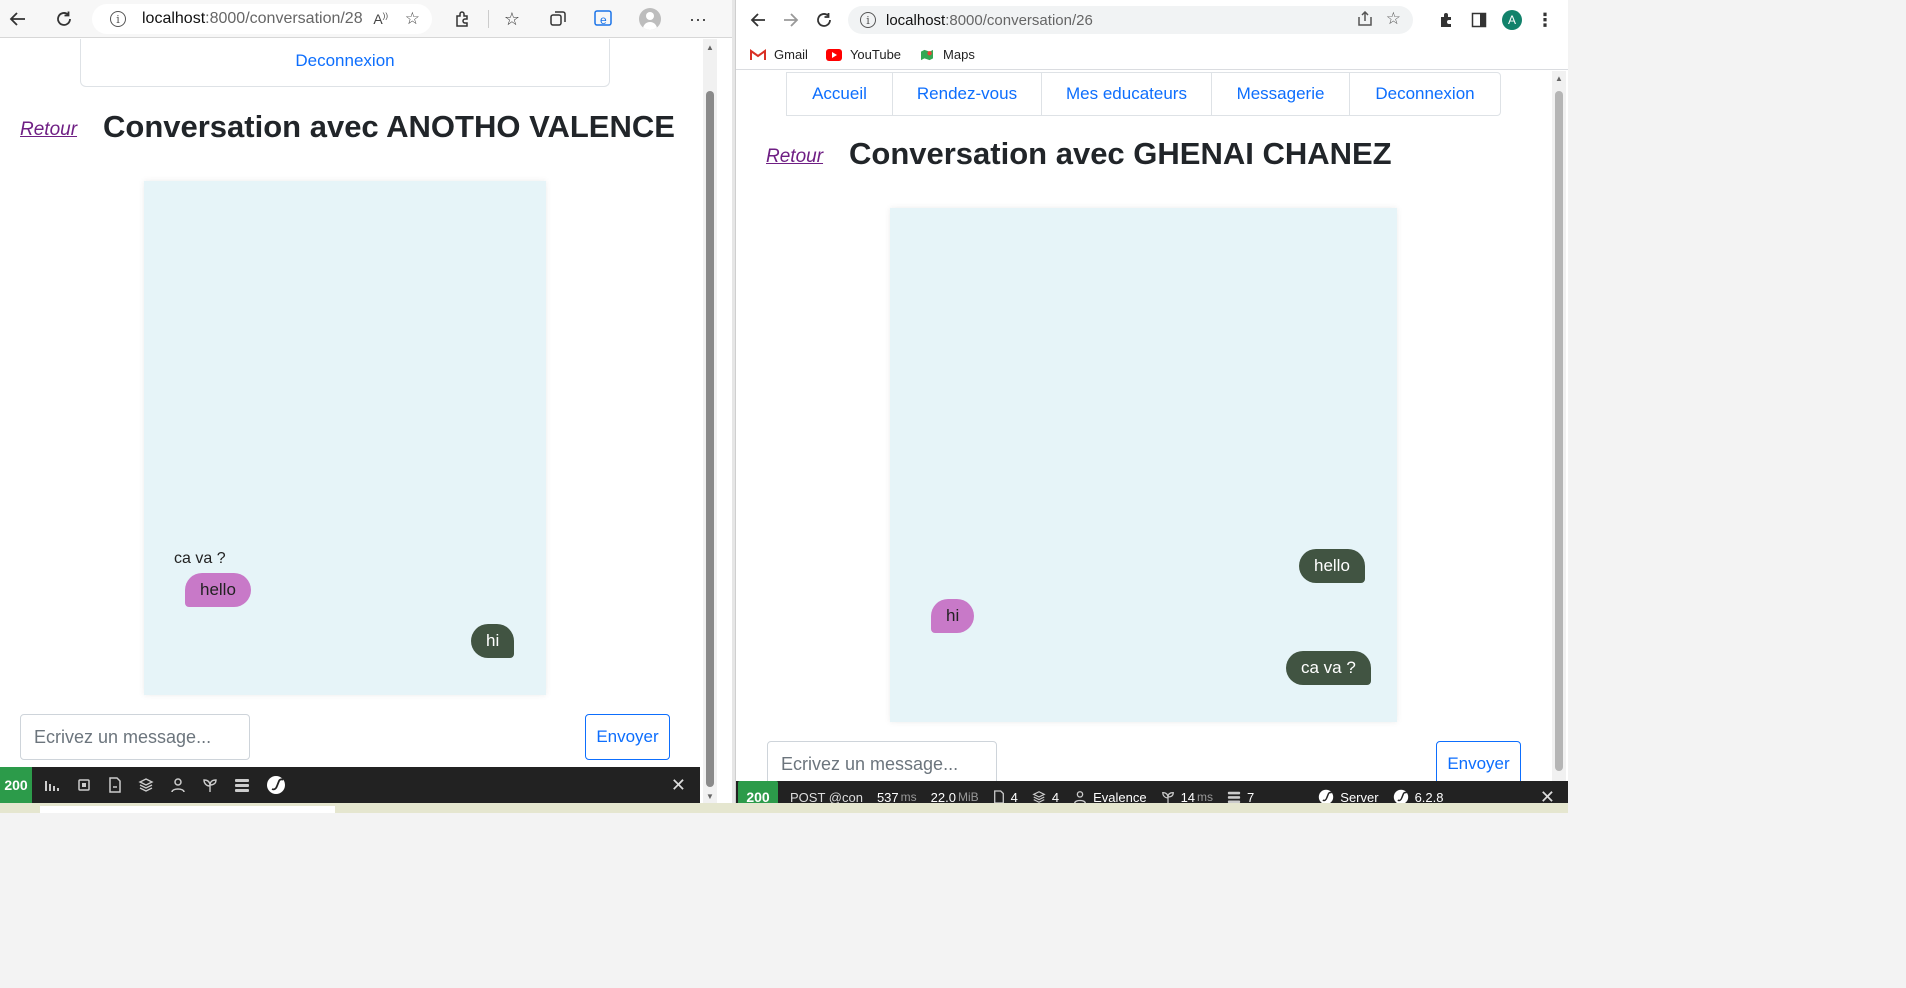 This screenshot has height=988, width=1906. I want to click on chrome-toolbar: i localhost:8000/conversation/26 ☆ A ⋮, so click(1152, 20).